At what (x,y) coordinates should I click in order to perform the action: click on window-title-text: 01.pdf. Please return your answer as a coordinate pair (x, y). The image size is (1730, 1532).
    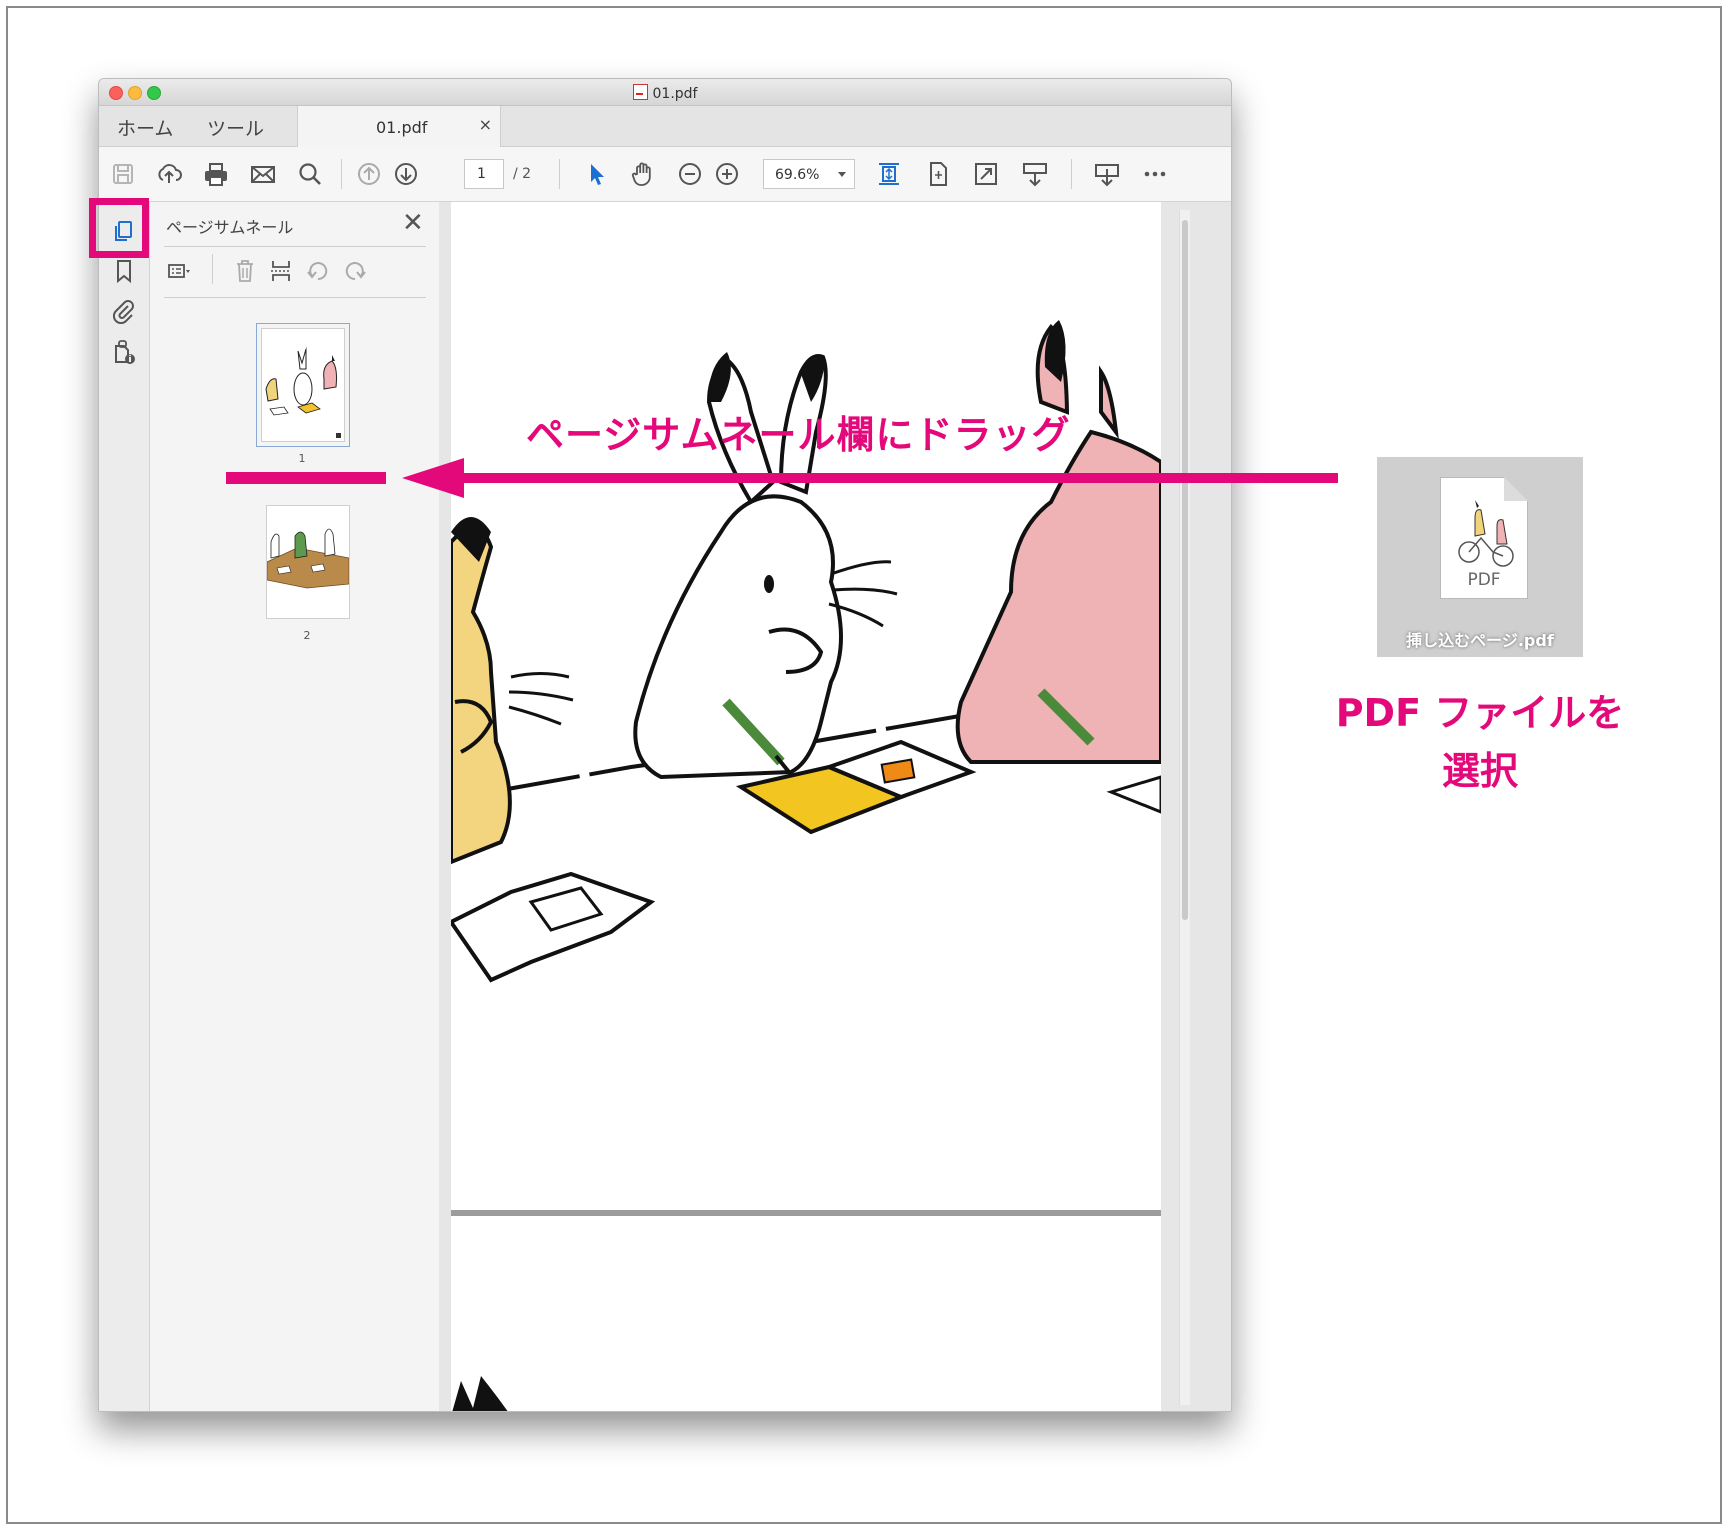
    Looking at the image, I should click on (675, 94).